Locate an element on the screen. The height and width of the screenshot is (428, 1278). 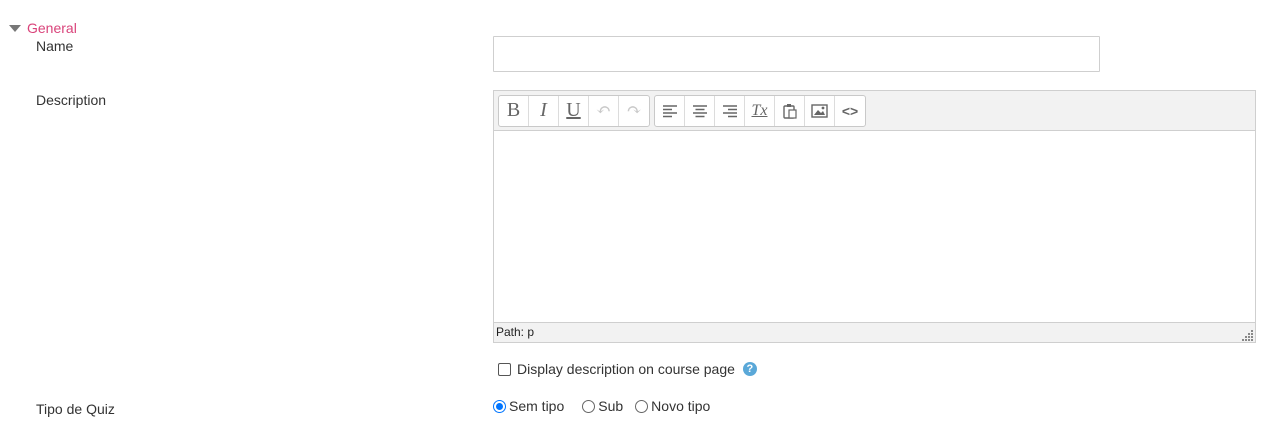
paste-icon is located at coordinates (789, 111).